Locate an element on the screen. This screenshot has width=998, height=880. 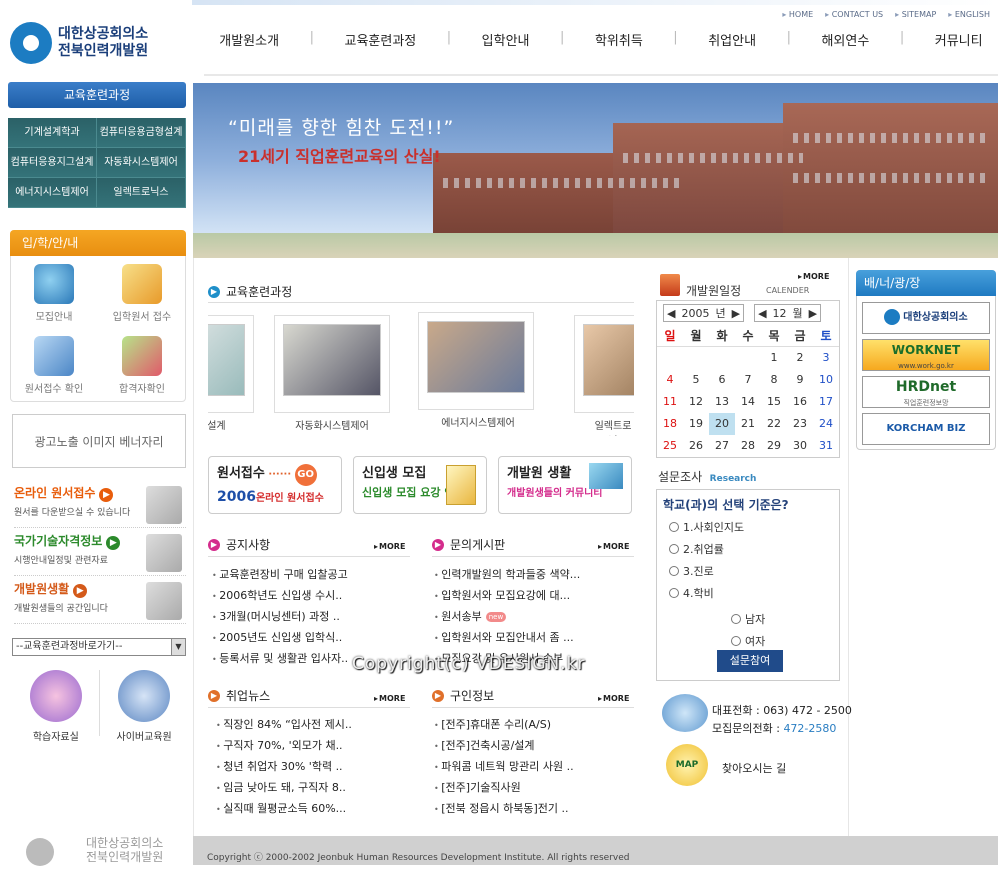
calendar-day: 17 is located at coordinates (826, 402).